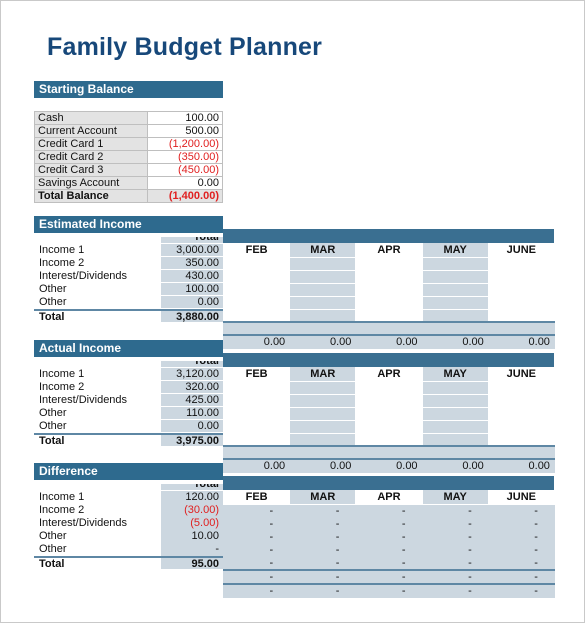 The image size is (585, 623). I want to click on table-row: Current Account 500.00, so click(128, 131).